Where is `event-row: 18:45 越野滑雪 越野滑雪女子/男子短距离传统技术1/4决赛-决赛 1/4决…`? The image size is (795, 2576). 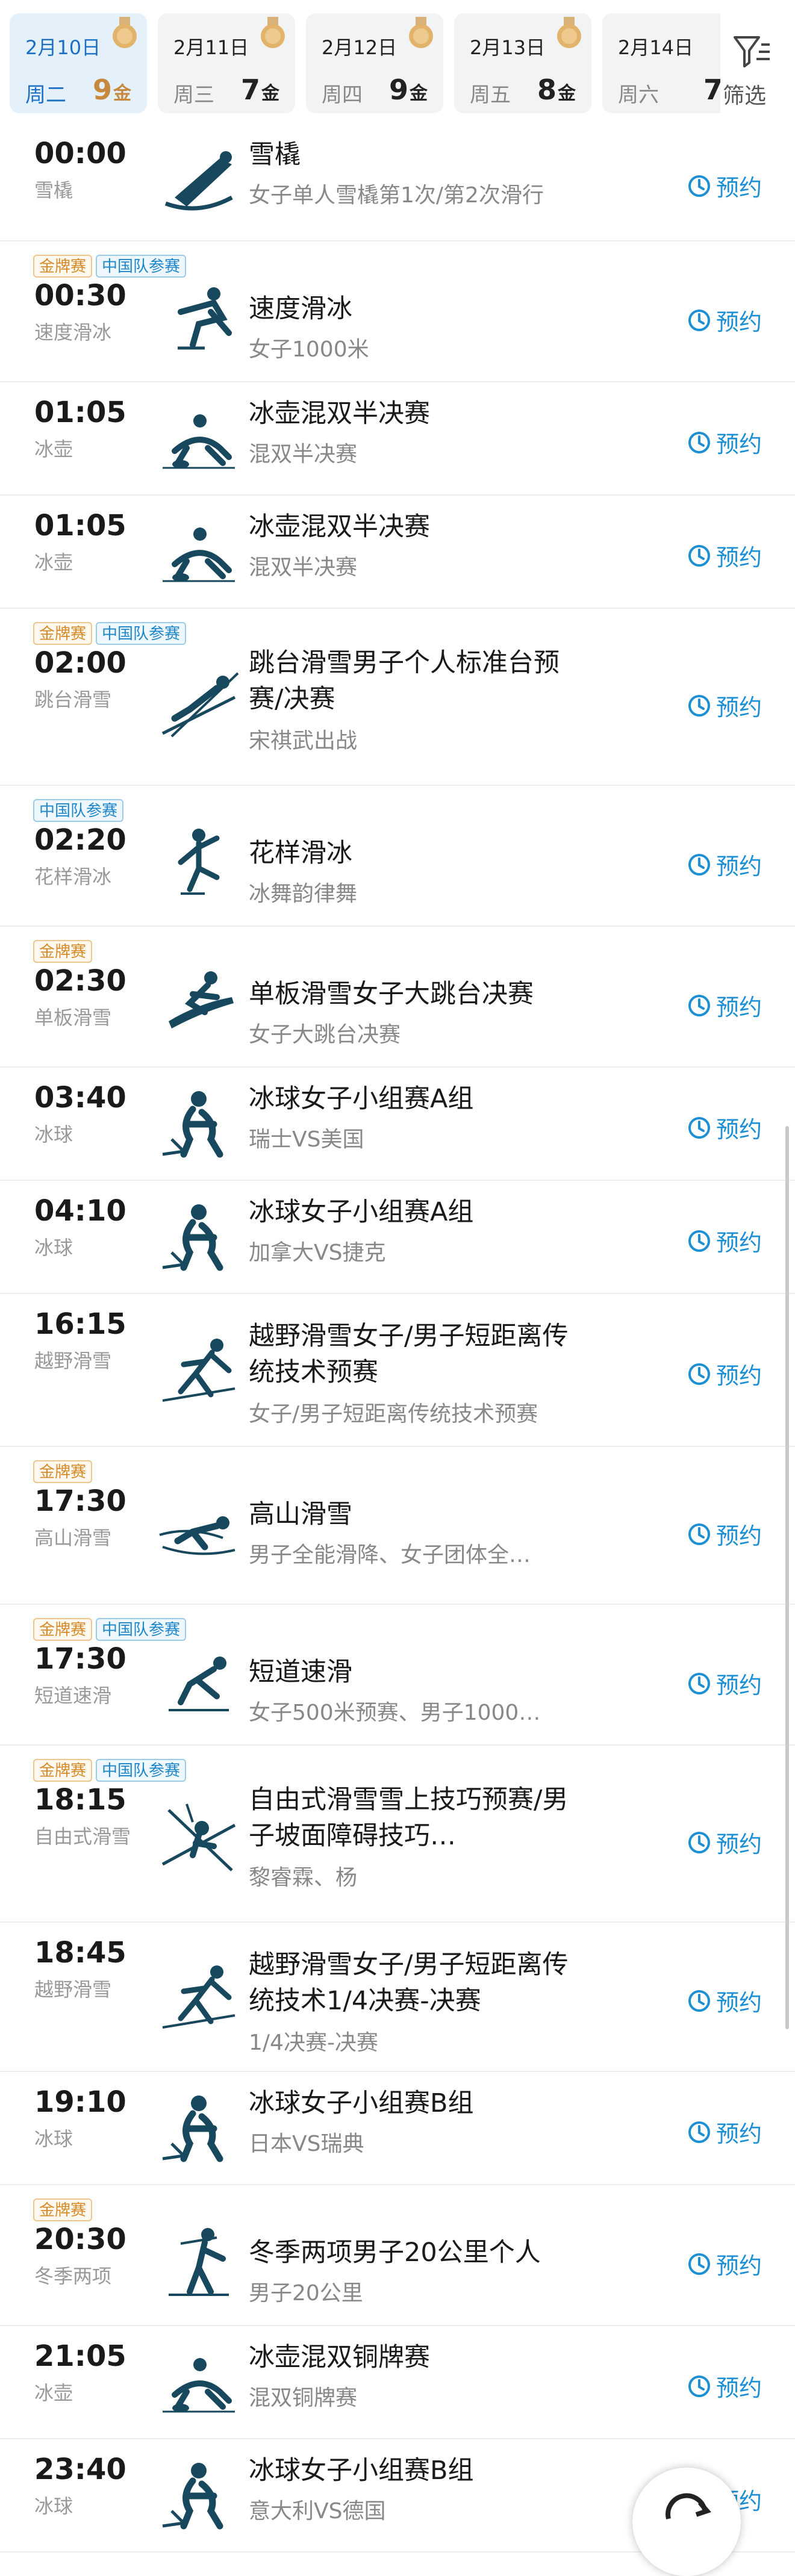
event-row: 18:45 越野滑雪 越野滑雪女子/男子短距离传统技术1/4决赛-决赛 1/4决… is located at coordinates (397, 1997).